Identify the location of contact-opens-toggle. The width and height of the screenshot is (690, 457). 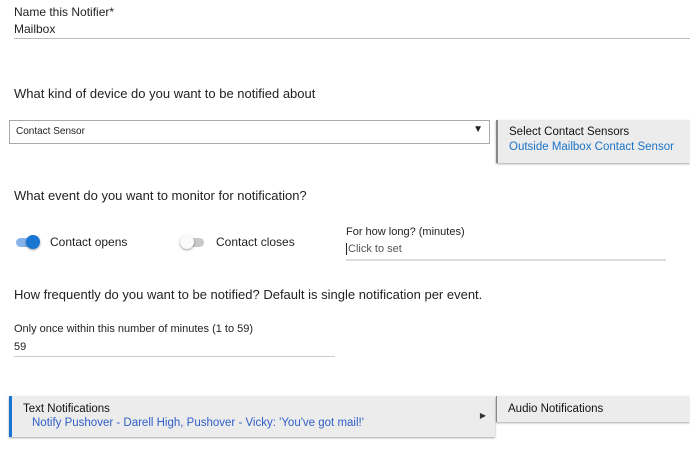
(27, 242).